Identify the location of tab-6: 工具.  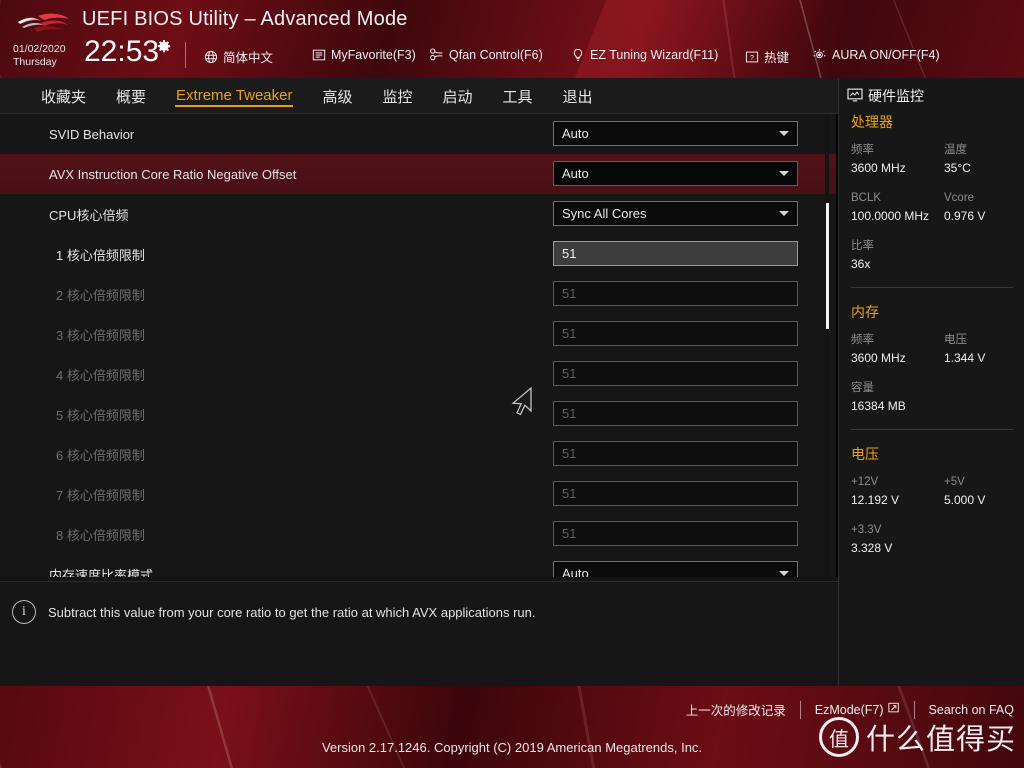
(518, 96).